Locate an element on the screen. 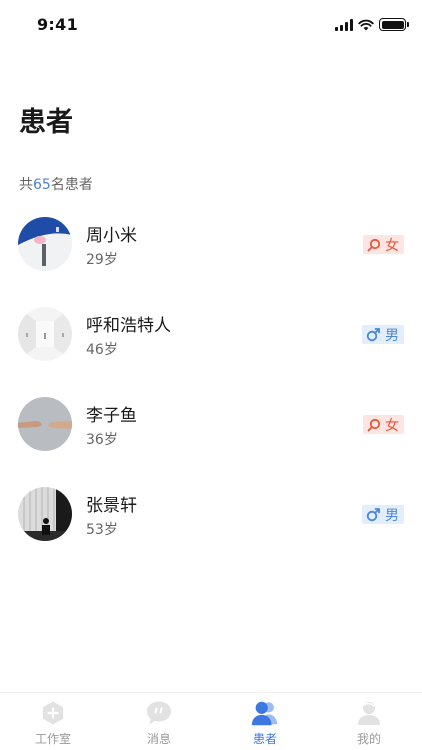 The image size is (422, 750). tab-patients: 患者 is located at coordinates (265, 724).